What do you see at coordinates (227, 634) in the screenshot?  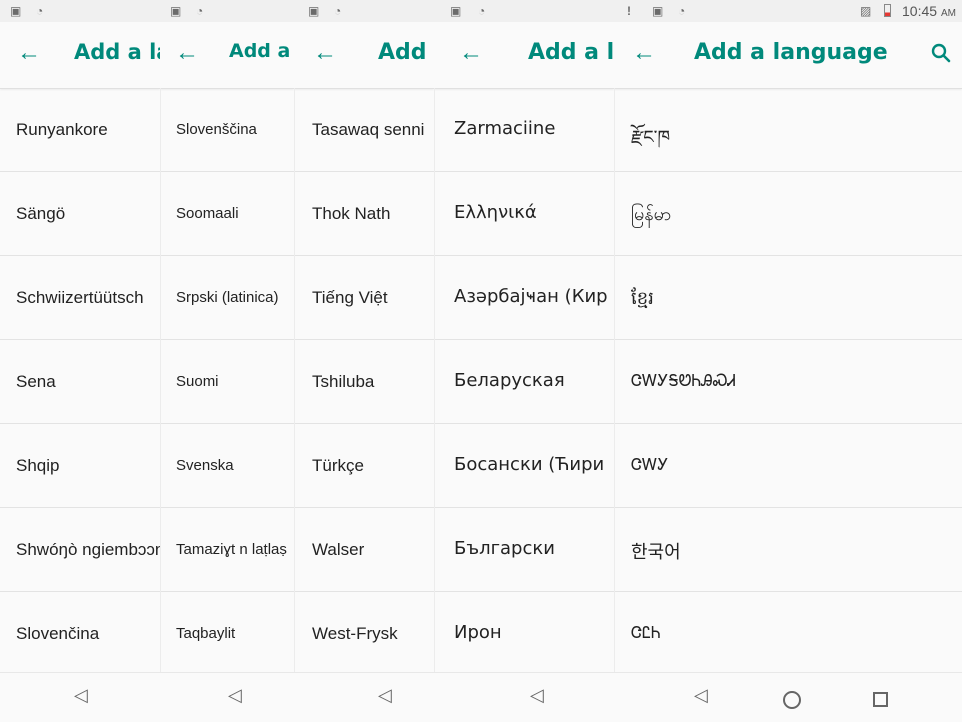 I see `list-item: Taqbaylit` at bounding box center [227, 634].